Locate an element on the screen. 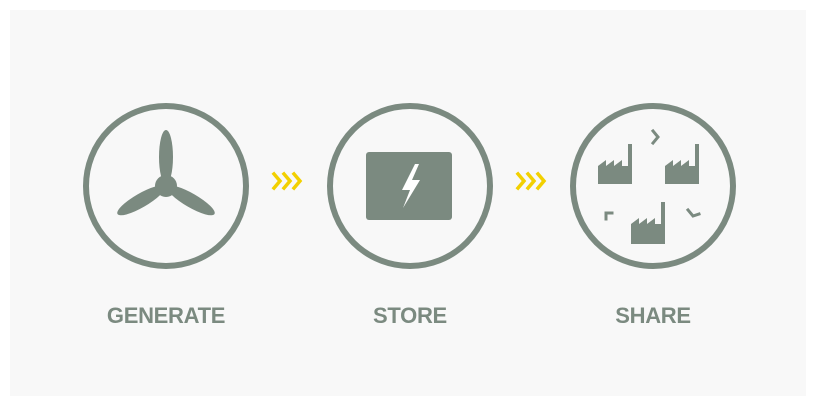 The height and width of the screenshot is (406, 816). step-label-generate: GENERATE is located at coordinates (166, 315).